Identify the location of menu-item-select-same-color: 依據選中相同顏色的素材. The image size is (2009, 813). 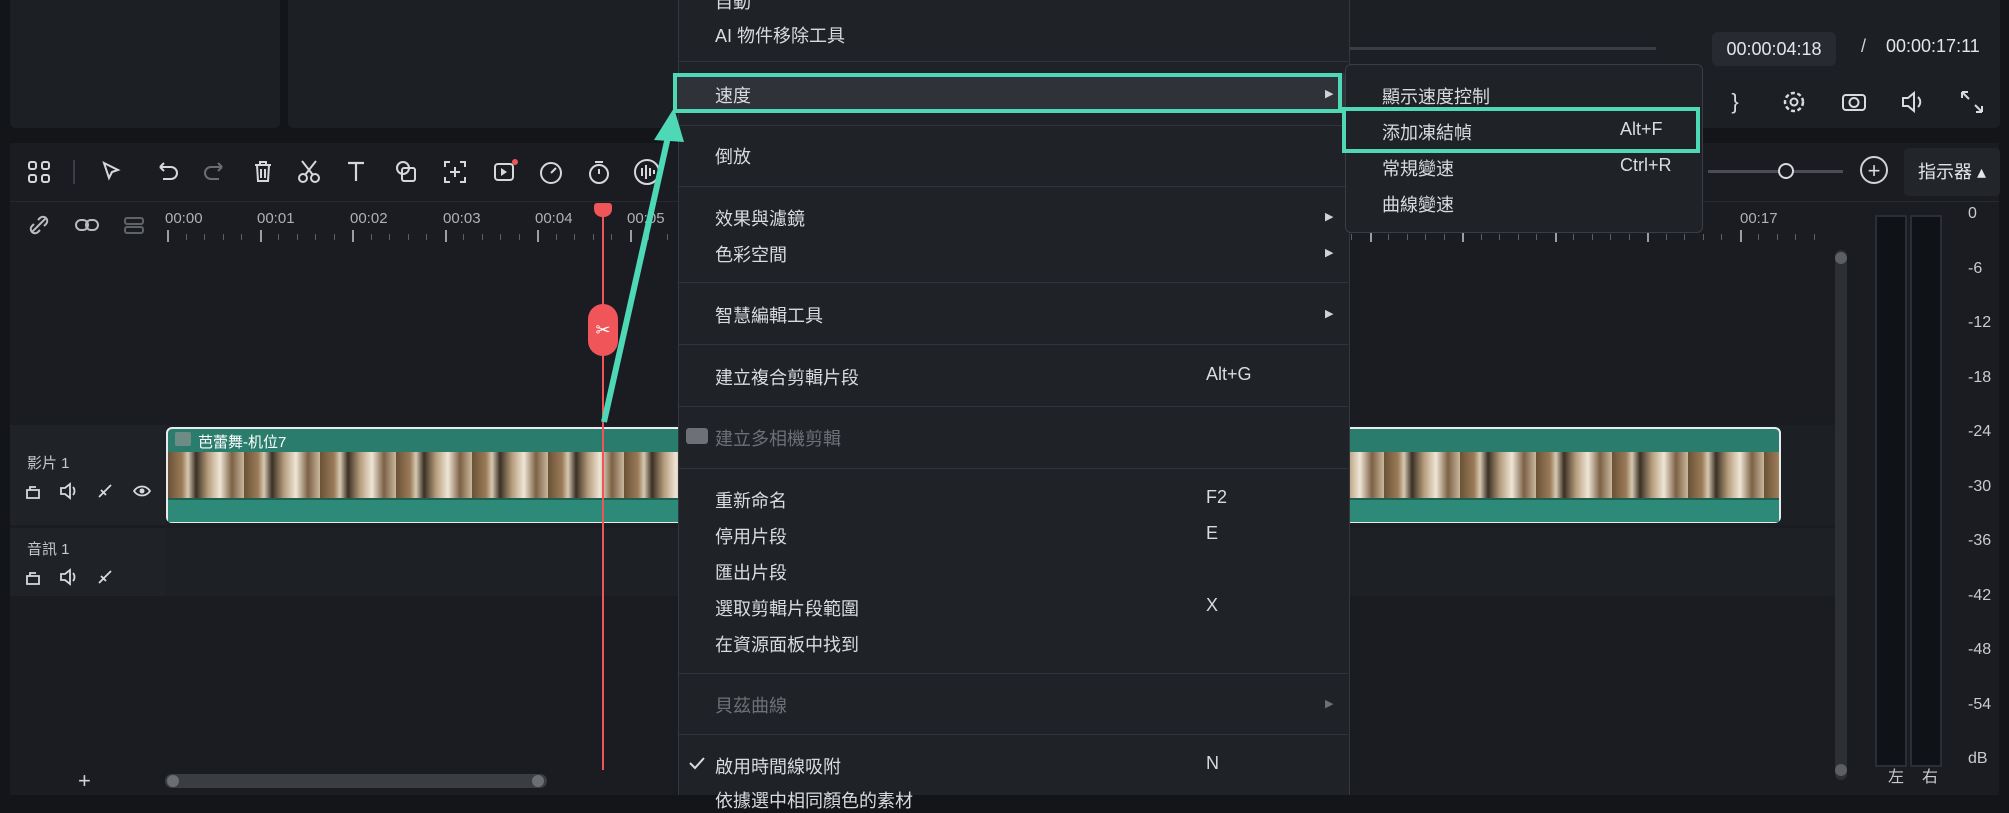
(814, 800).